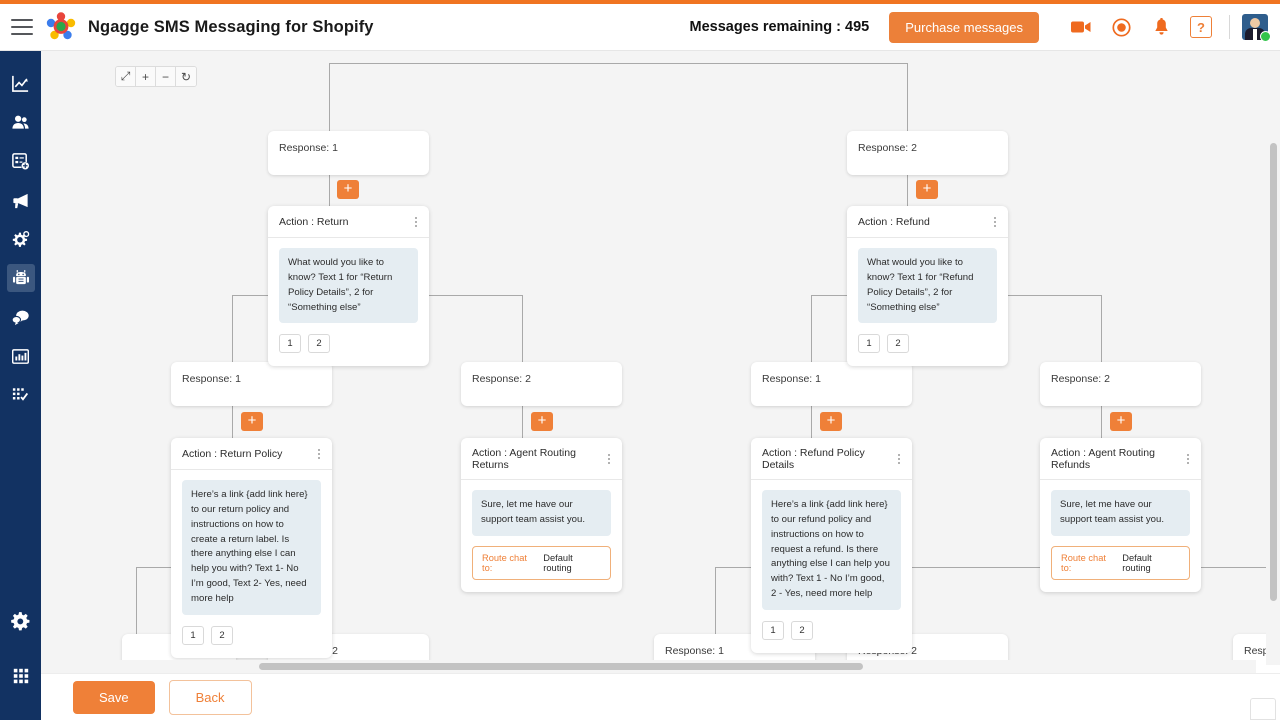 This screenshot has height=720, width=1280. I want to click on record-icon, so click(1121, 27).